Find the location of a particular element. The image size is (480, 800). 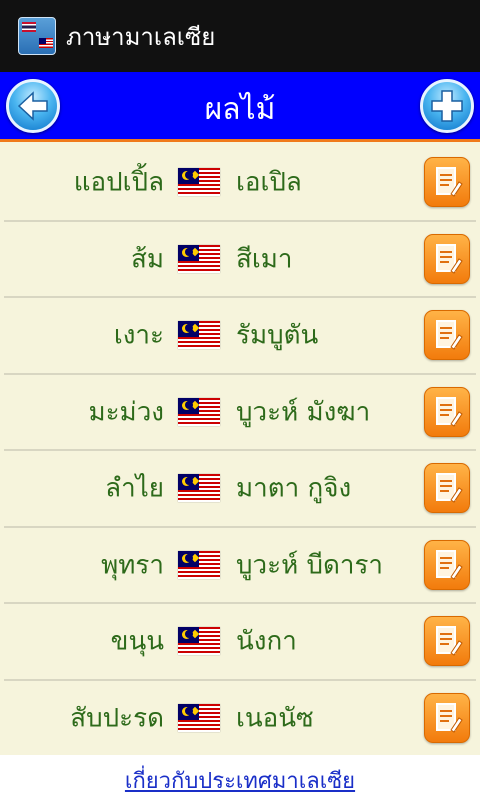

thai-word: สับปะรด is located at coordinates (117, 718).